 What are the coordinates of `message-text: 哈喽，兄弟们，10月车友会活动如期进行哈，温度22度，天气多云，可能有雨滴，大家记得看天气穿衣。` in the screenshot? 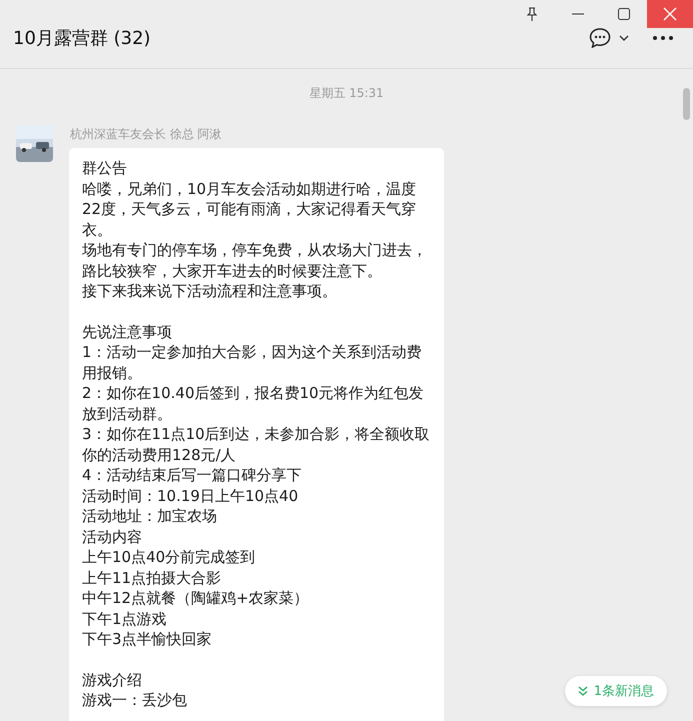 It's located at (250, 209).